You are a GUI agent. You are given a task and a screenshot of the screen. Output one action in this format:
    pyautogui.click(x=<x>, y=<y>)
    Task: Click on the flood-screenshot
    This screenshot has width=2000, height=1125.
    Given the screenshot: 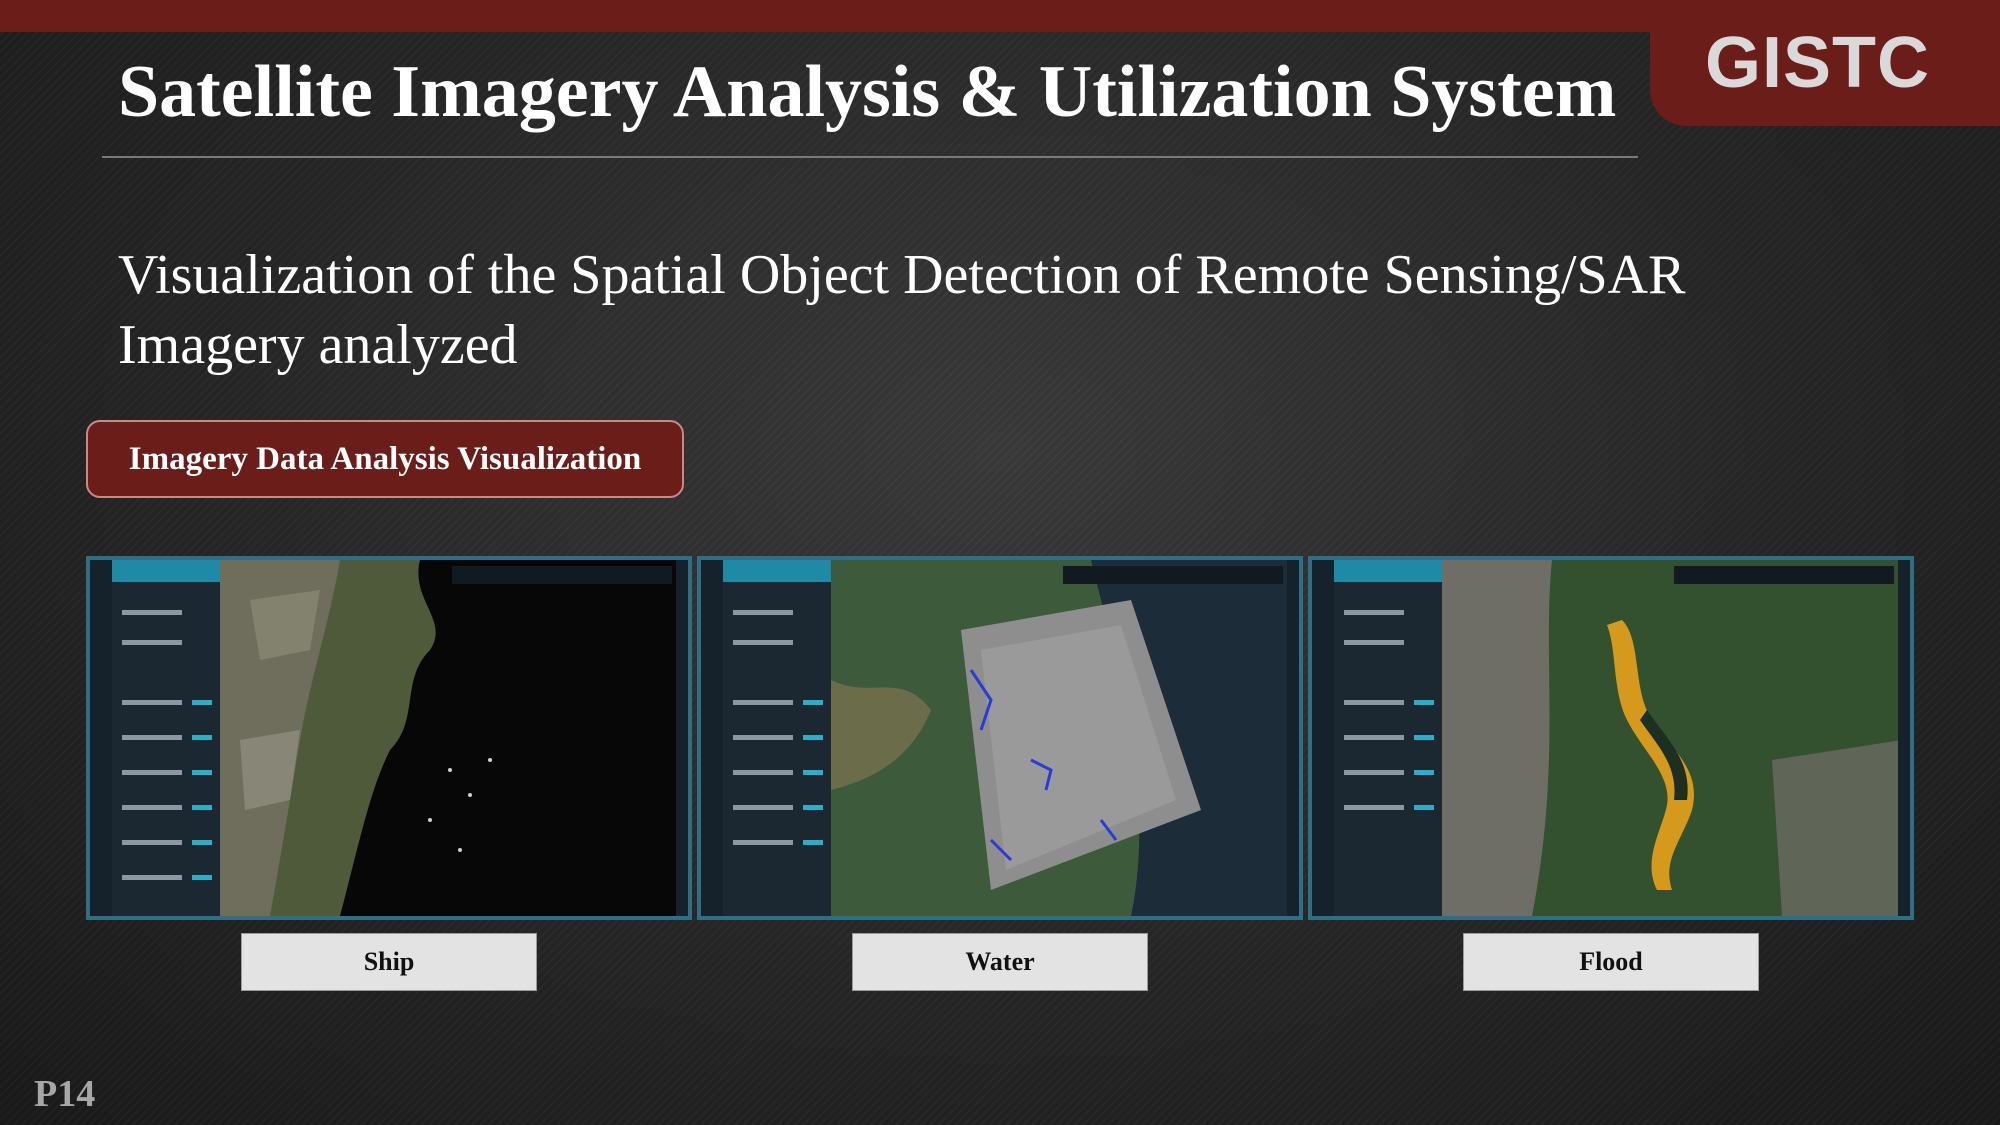 What is the action you would take?
    pyautogui.click(x=1611, y=738)
    